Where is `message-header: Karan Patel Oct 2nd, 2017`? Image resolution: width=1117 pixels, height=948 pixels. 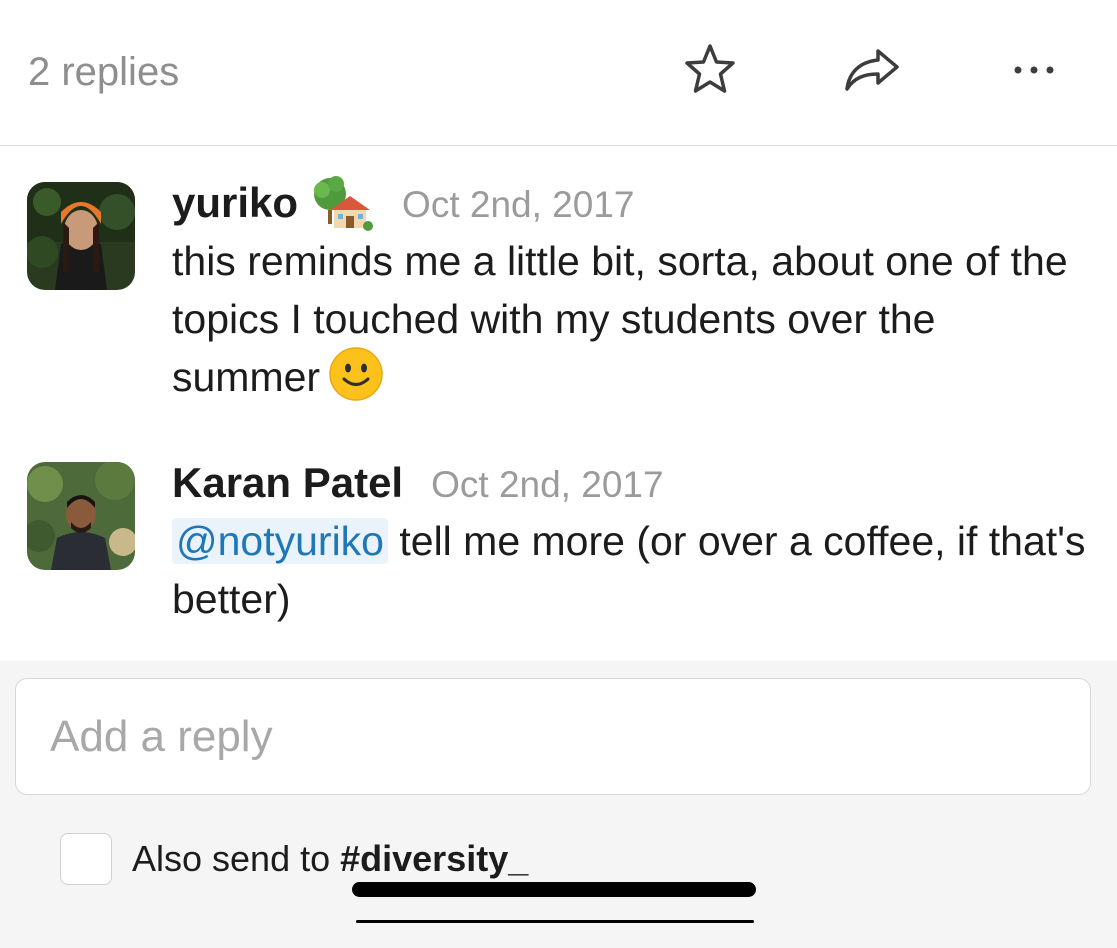 message-header: Karan Patel Oct 2nd, 2017 is located at coordinates (632, 483).